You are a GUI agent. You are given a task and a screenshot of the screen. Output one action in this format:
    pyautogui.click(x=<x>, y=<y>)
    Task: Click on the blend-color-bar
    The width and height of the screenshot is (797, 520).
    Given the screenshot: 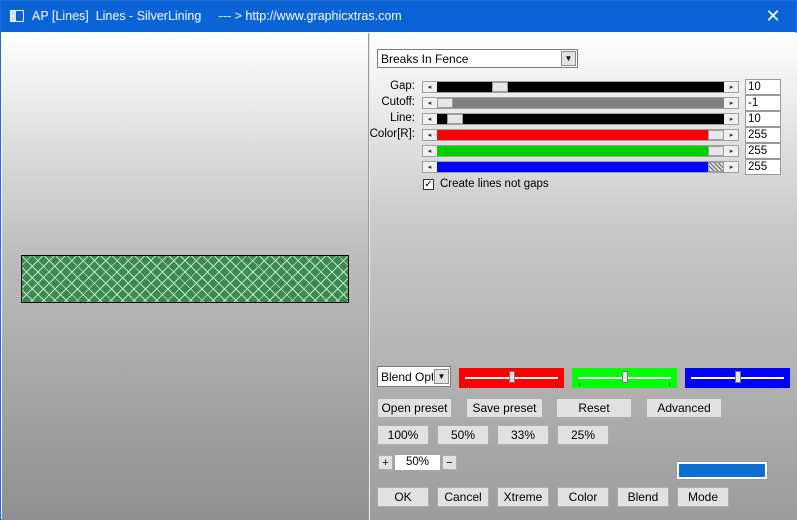 What is the action you would take?
    pyautogui.click(x=722, y=470)
    